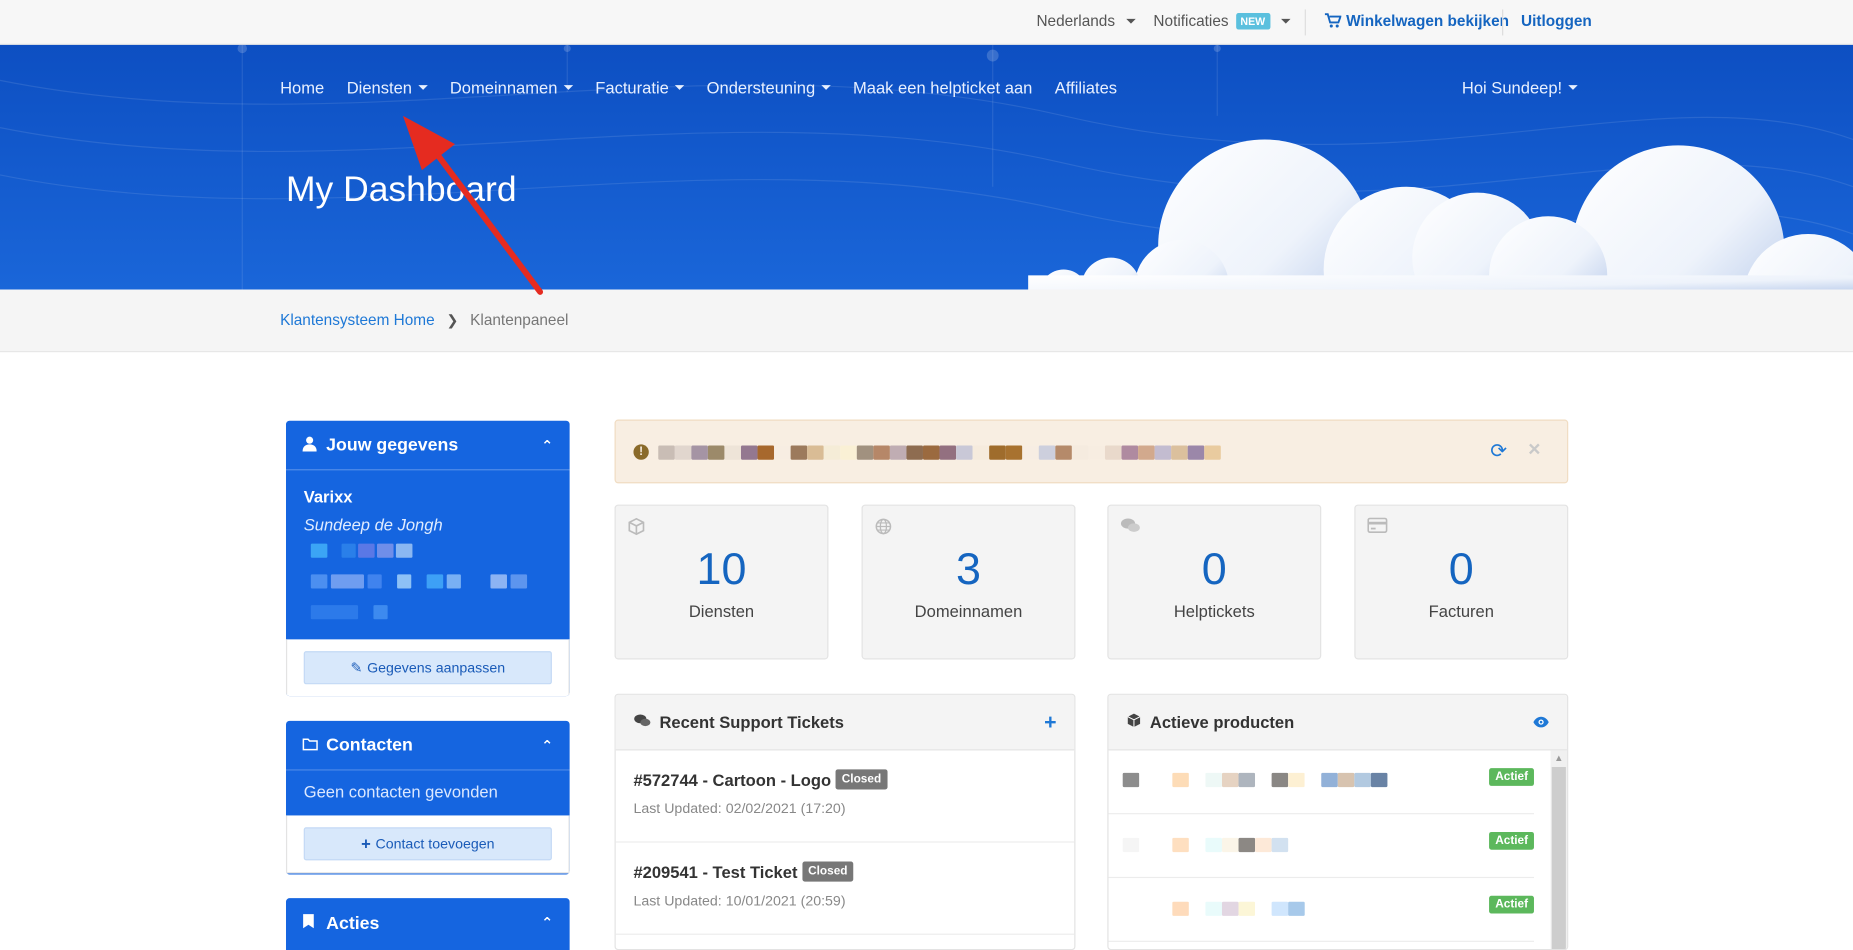 The height and width of the screenshot is (950, 1853). I want to click on breadcrumb-current: Klantenpaneel, so click(519, 319).